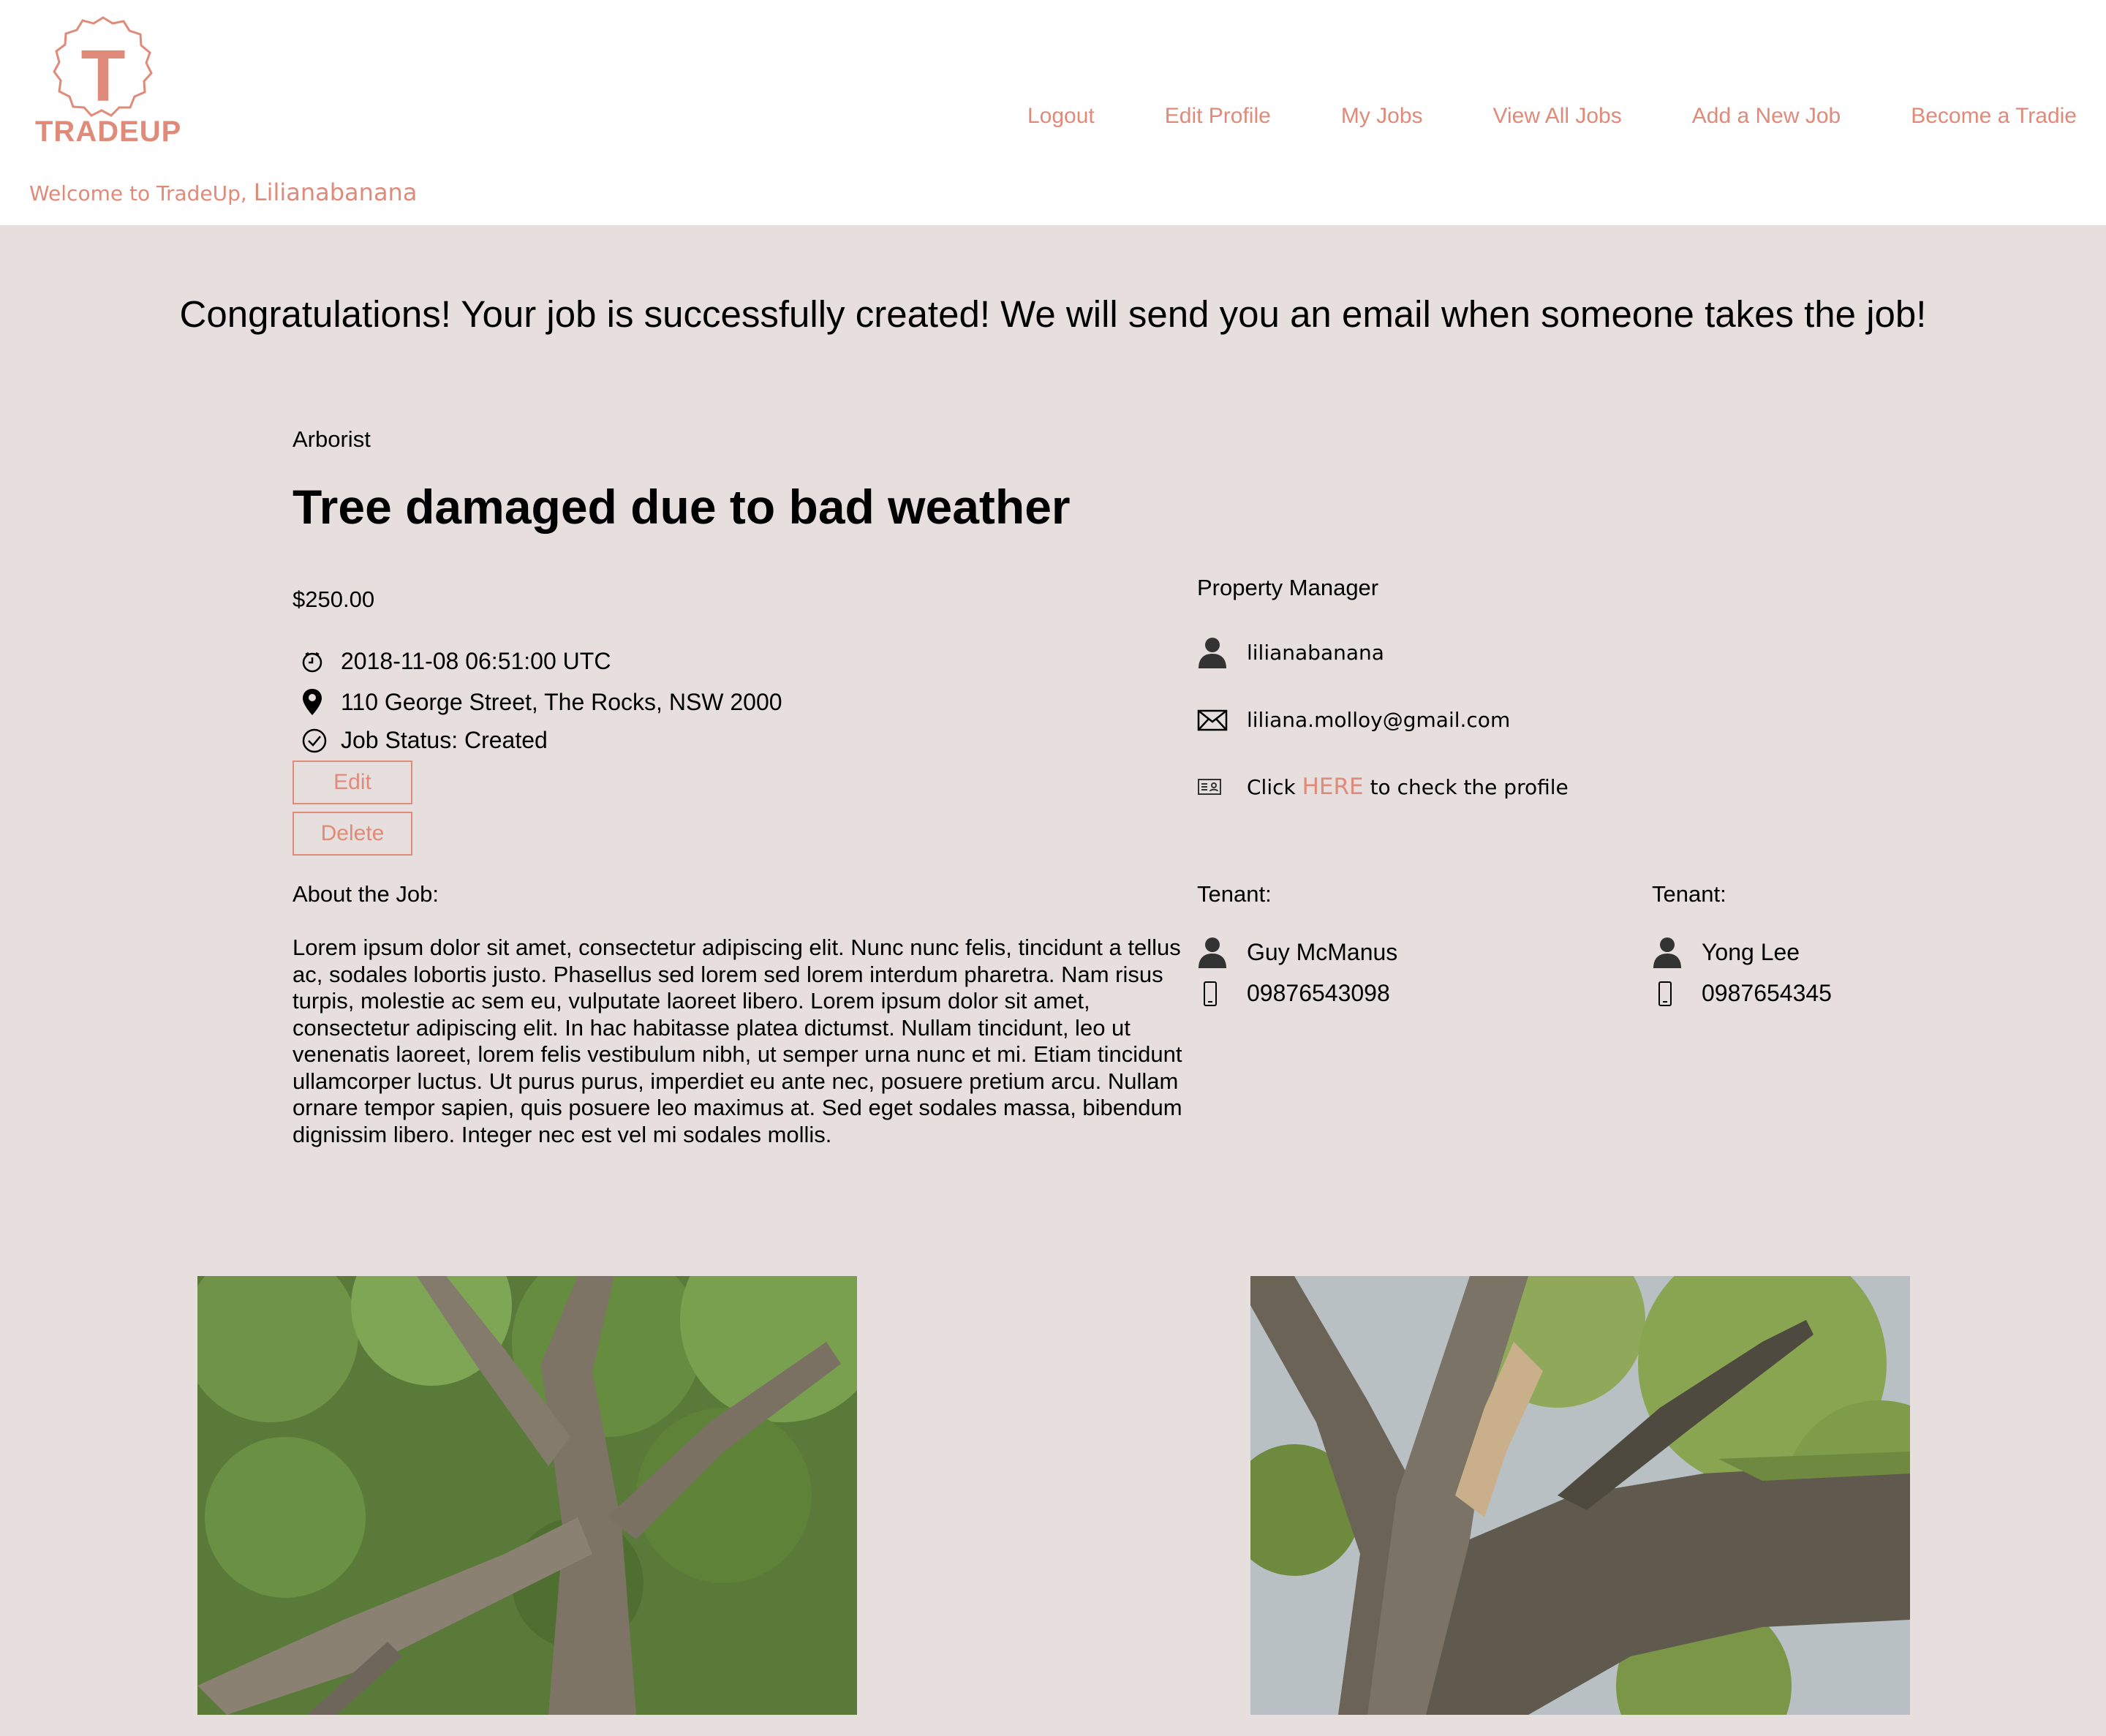  Describe the element at coordinates (476, 661) in the screenshot. I see `job-datetime: 2018-11-08 06:51:00 UTC` at that location.